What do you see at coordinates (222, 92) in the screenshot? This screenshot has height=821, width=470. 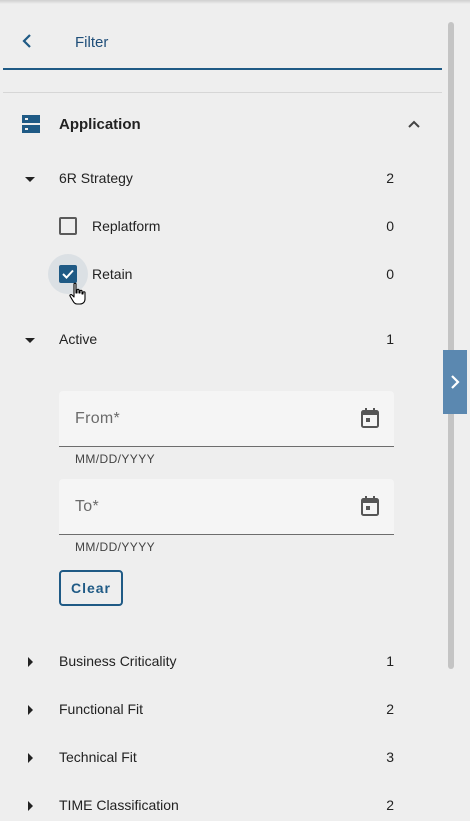 I see `divider` at bounding box center [222, 92].